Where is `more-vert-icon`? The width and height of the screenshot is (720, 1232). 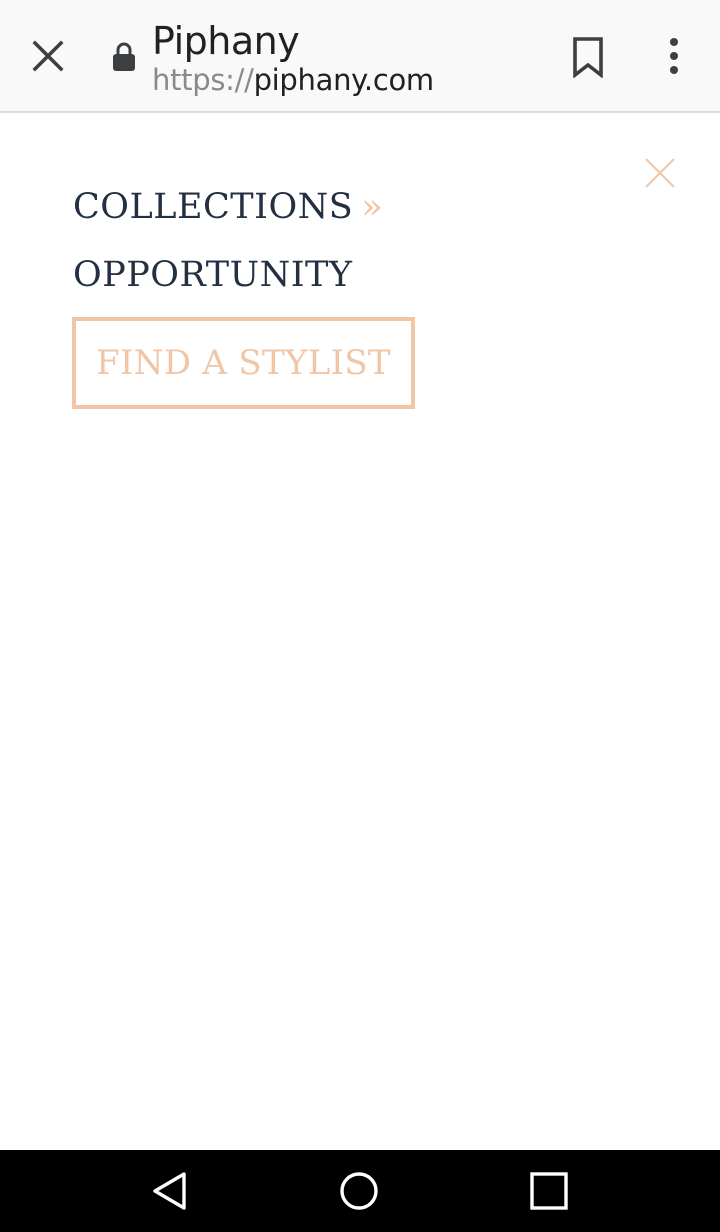
more-vert-icon is located at coordinates (674, 56).